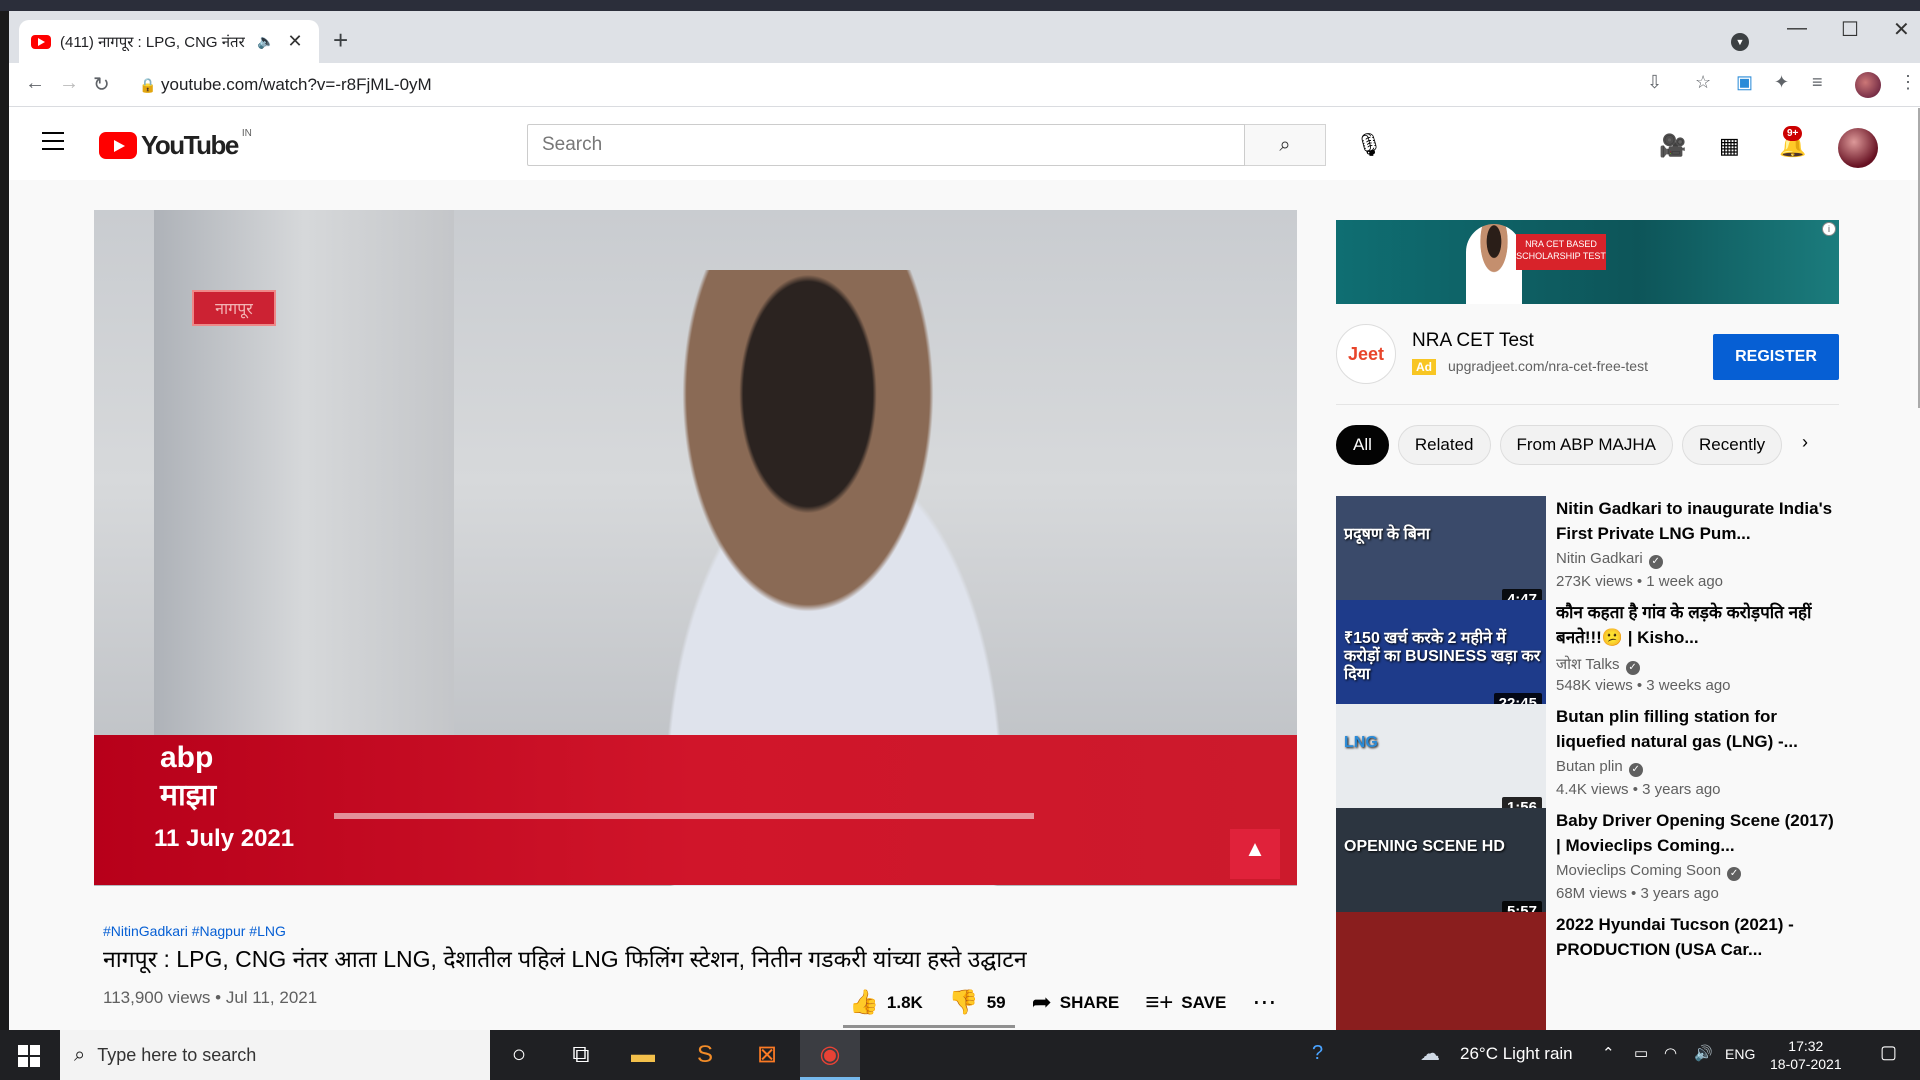 The image size is (1920, 1080). Describe the element at coordinates (41, 41) in the screenshot. I see `youtube-favicon-icon` at that location.